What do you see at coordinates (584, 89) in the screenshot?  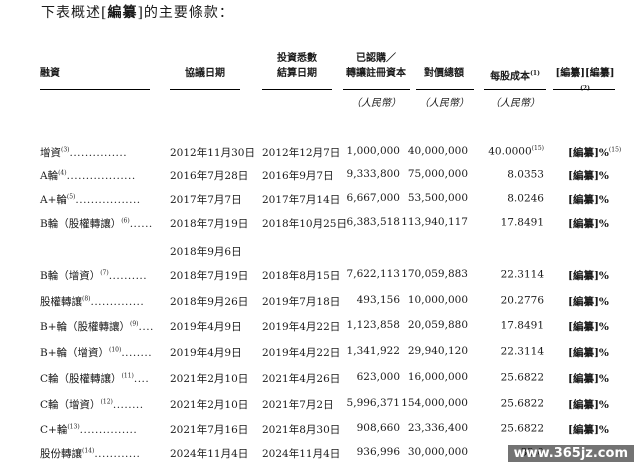 I see `rule-discount` at bounding box center [584, 89].